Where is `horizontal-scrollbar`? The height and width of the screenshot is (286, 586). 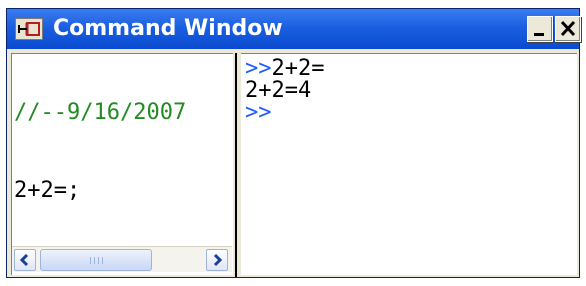
horizontal-scrollbar is located at coordinates (122, 259).